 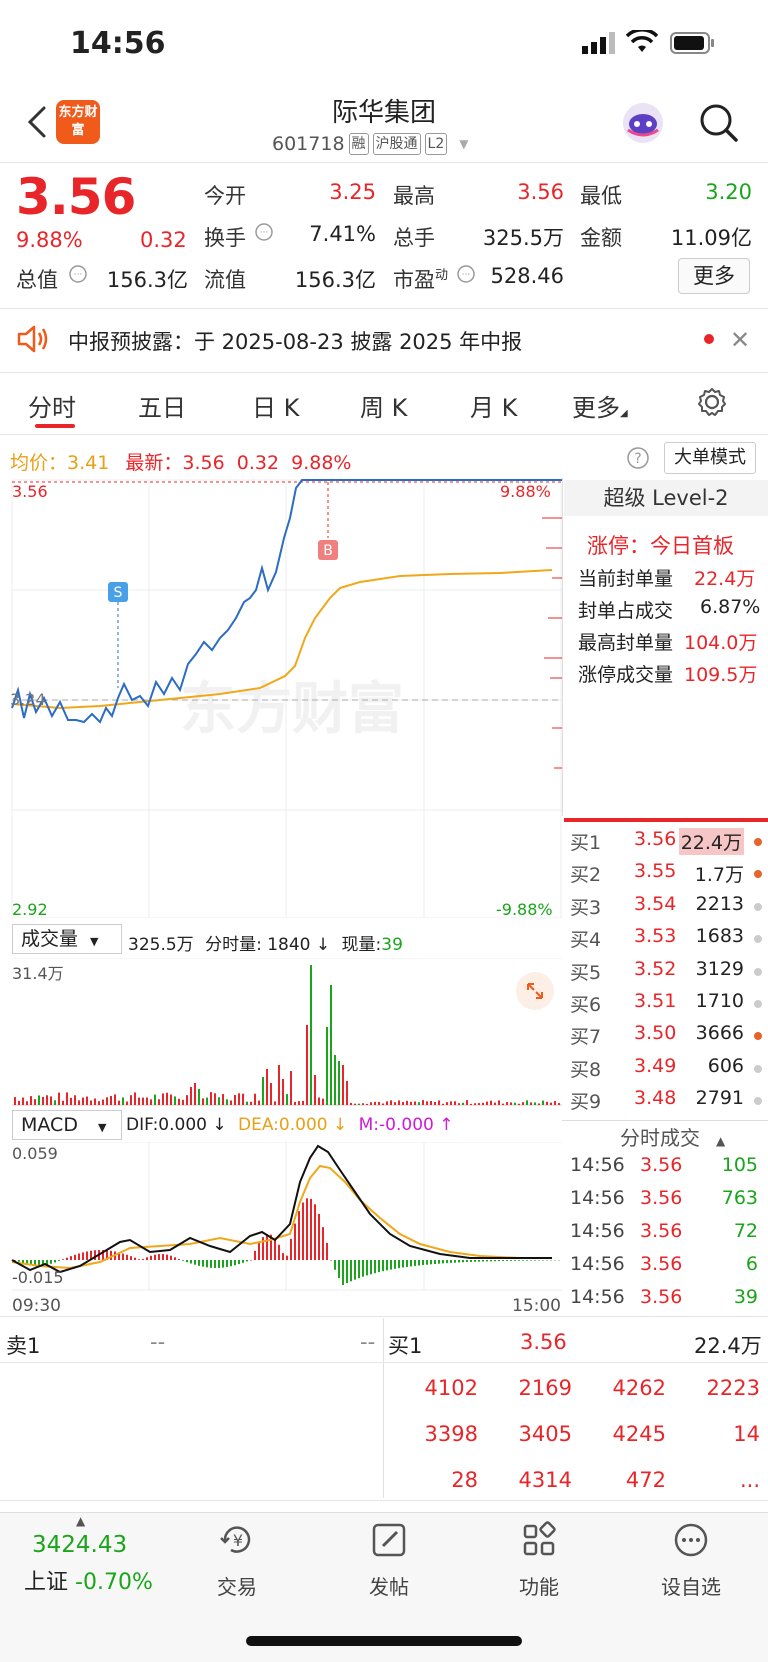 I want to click on tab-intraday: 分时, so click(x=52, y=405).